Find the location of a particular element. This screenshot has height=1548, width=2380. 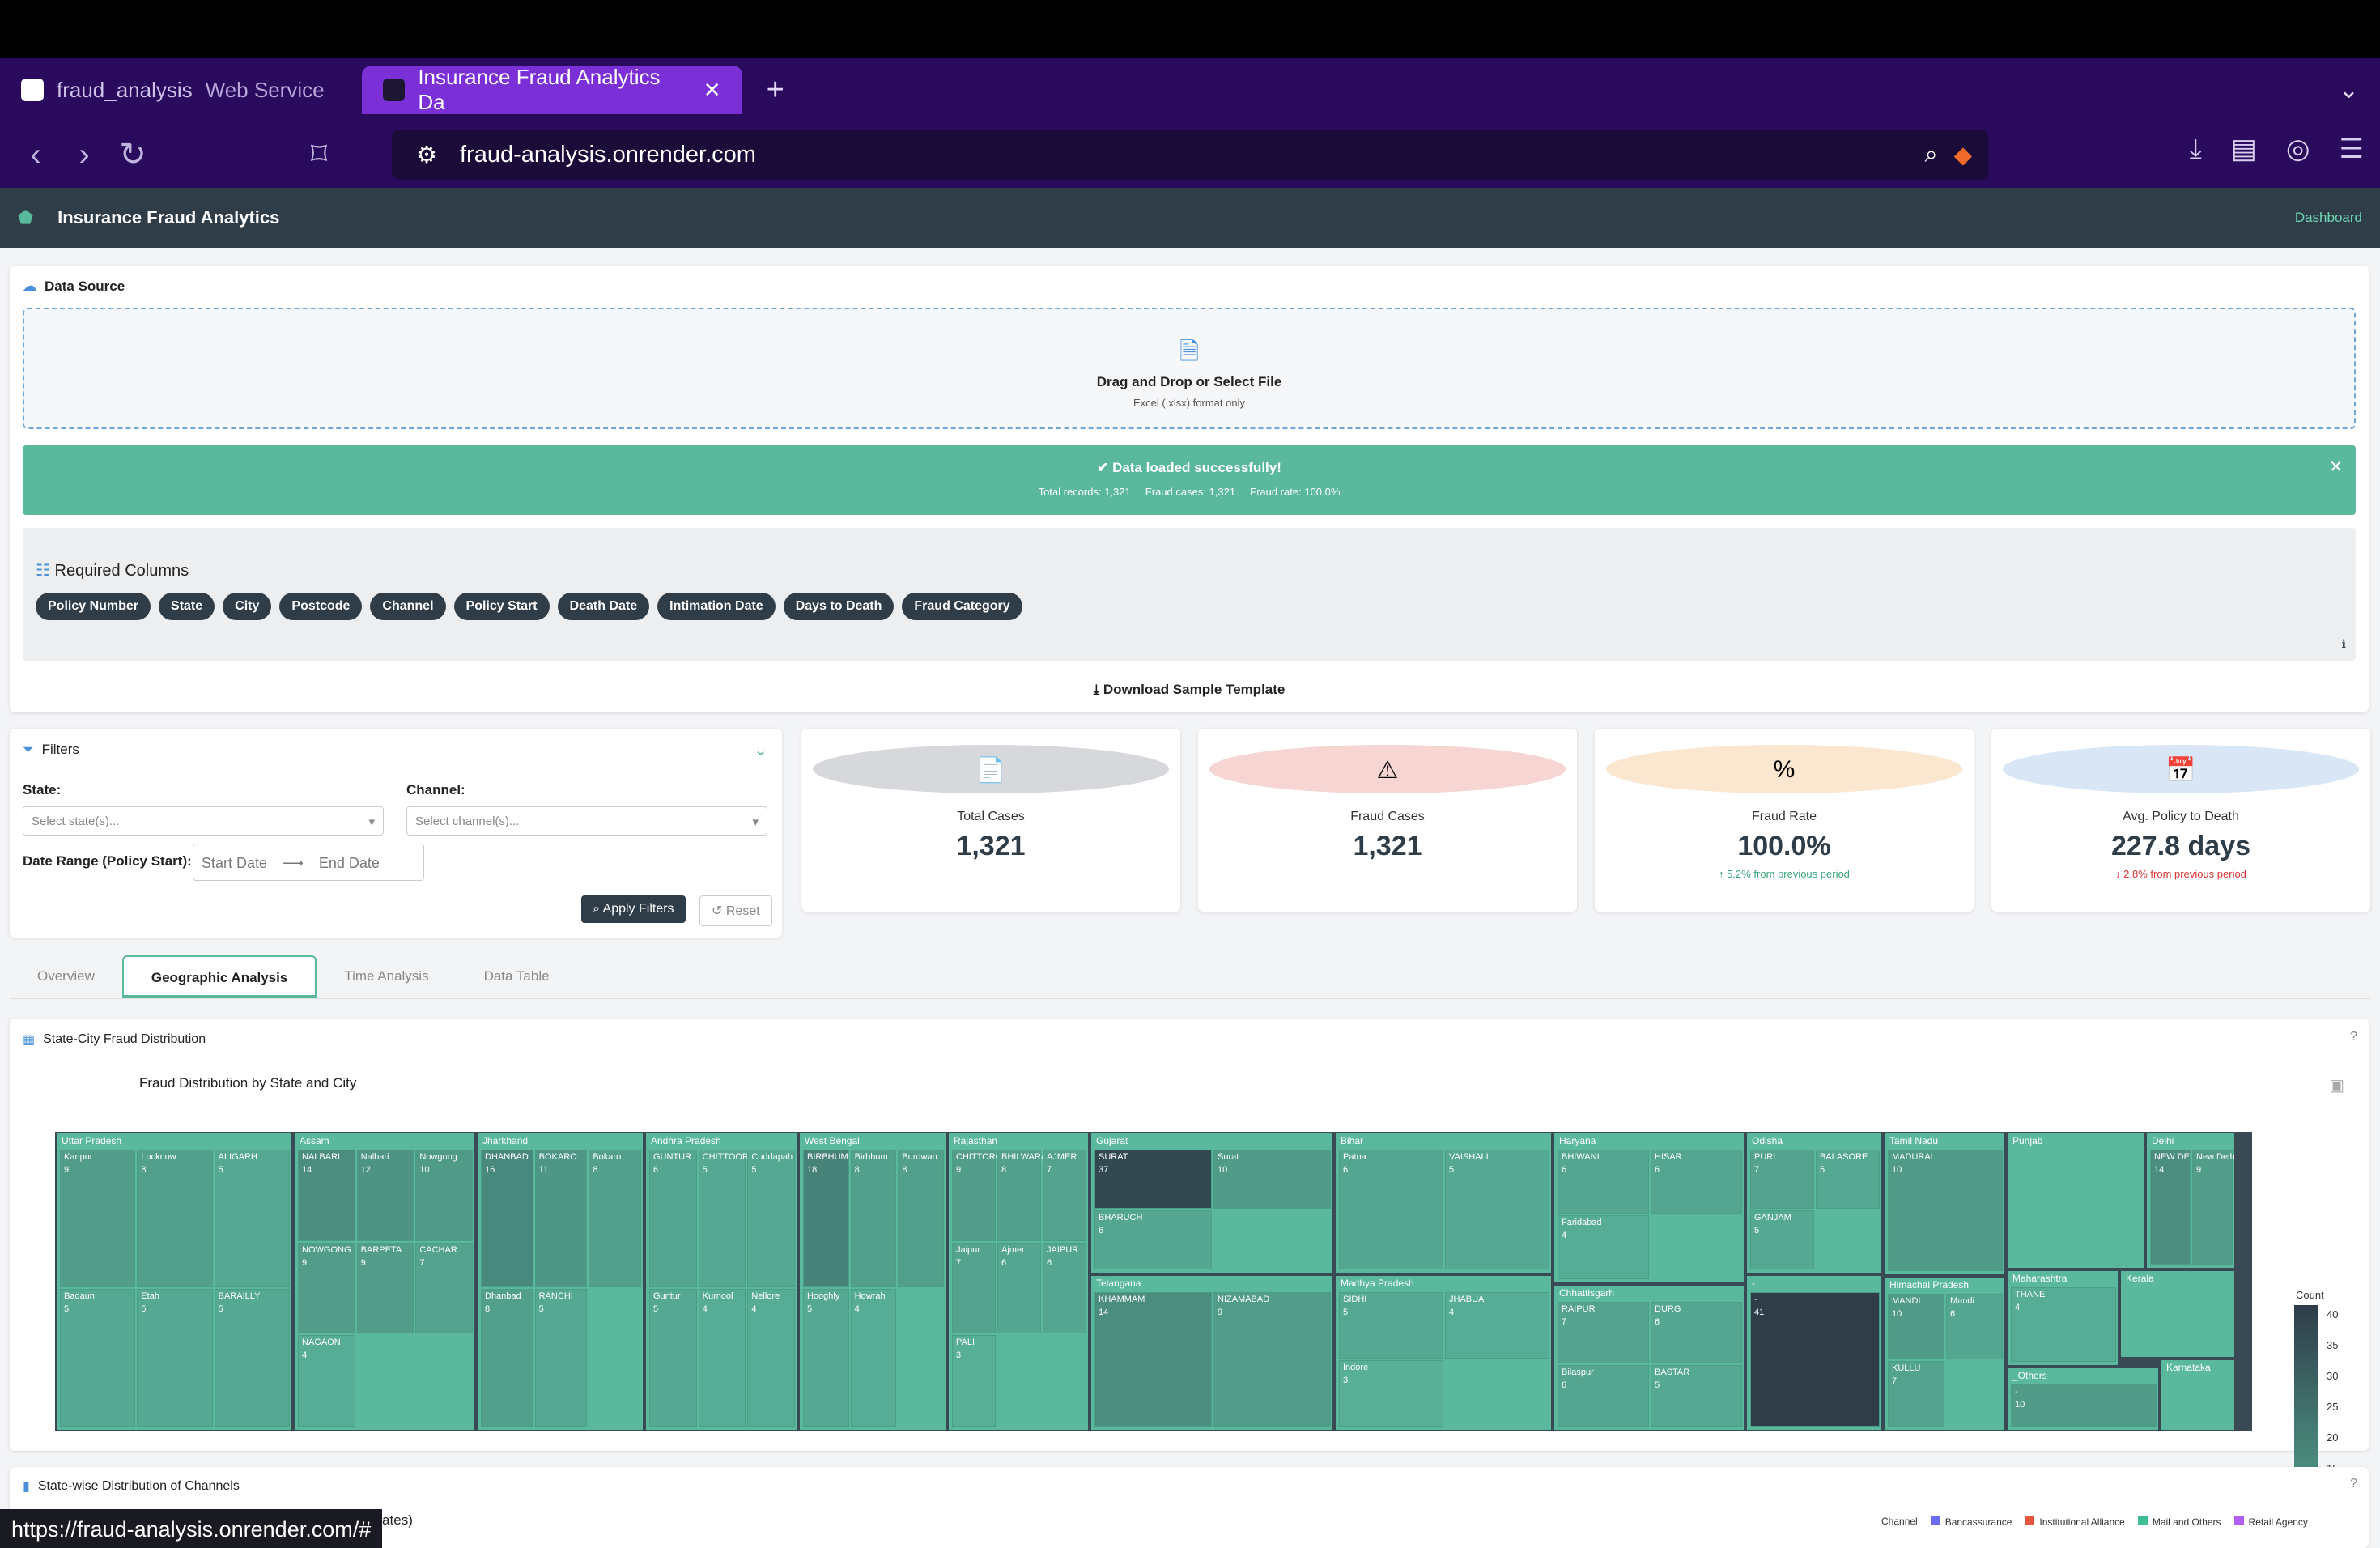

treemap-city: BOKARO 11 is located at coordinates (561, 1218).